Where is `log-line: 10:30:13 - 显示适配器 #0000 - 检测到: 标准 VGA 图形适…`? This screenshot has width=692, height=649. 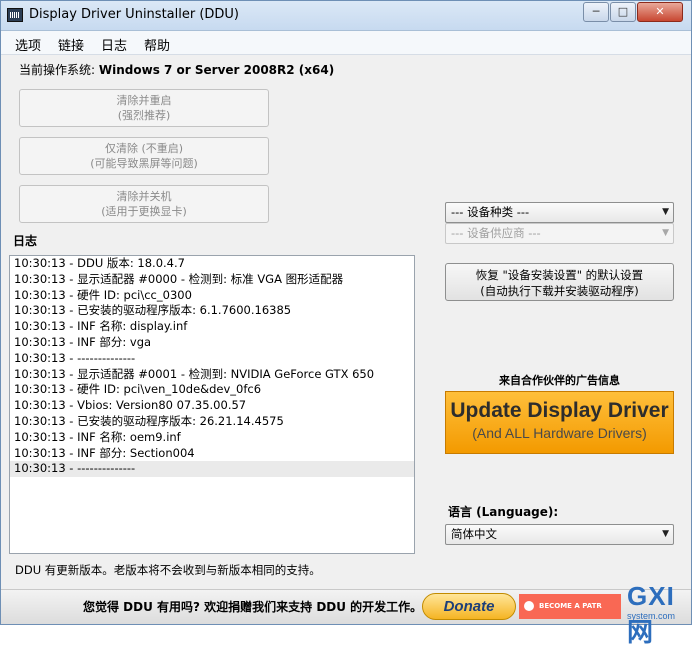
log-line: 10:30:13 - 显示适配器 #0000 - 检测到: 标准 VGA 图形适… is located at coordinates (179, 278).